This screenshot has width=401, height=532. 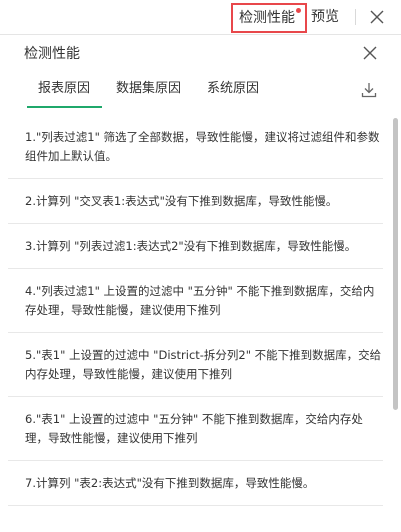 I want to click on detect-performance-button: 检测性能, so click(x=269, y=18).